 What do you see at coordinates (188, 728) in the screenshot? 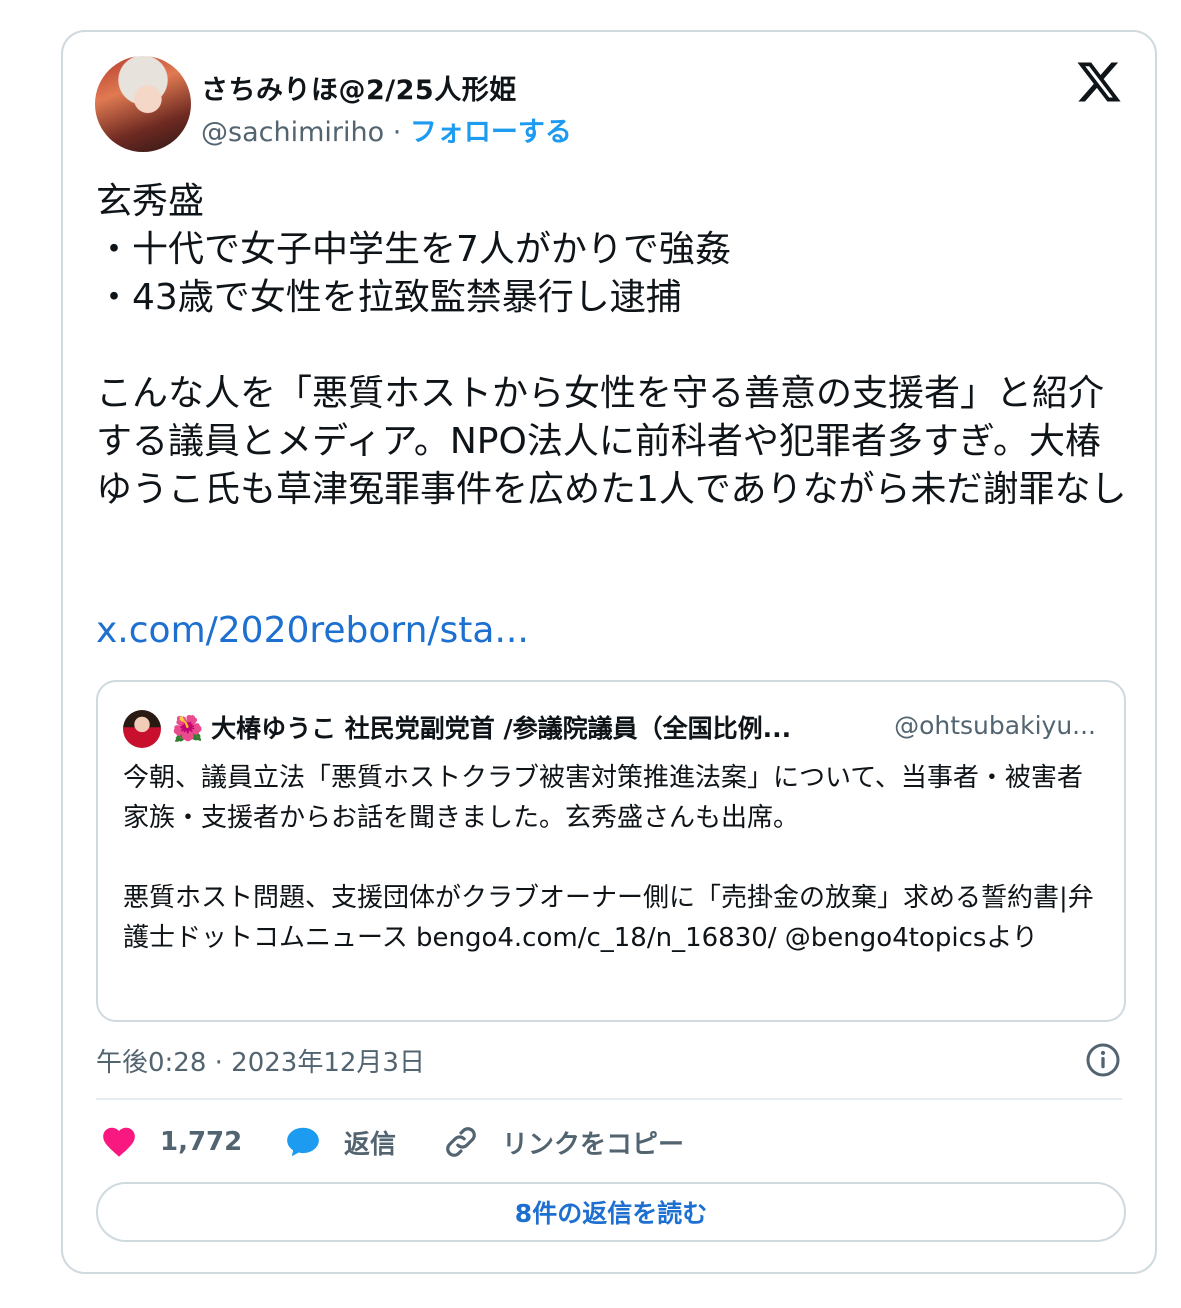
I see `flower-emoji-icon: 🌺` at bounding box center [188, 728].